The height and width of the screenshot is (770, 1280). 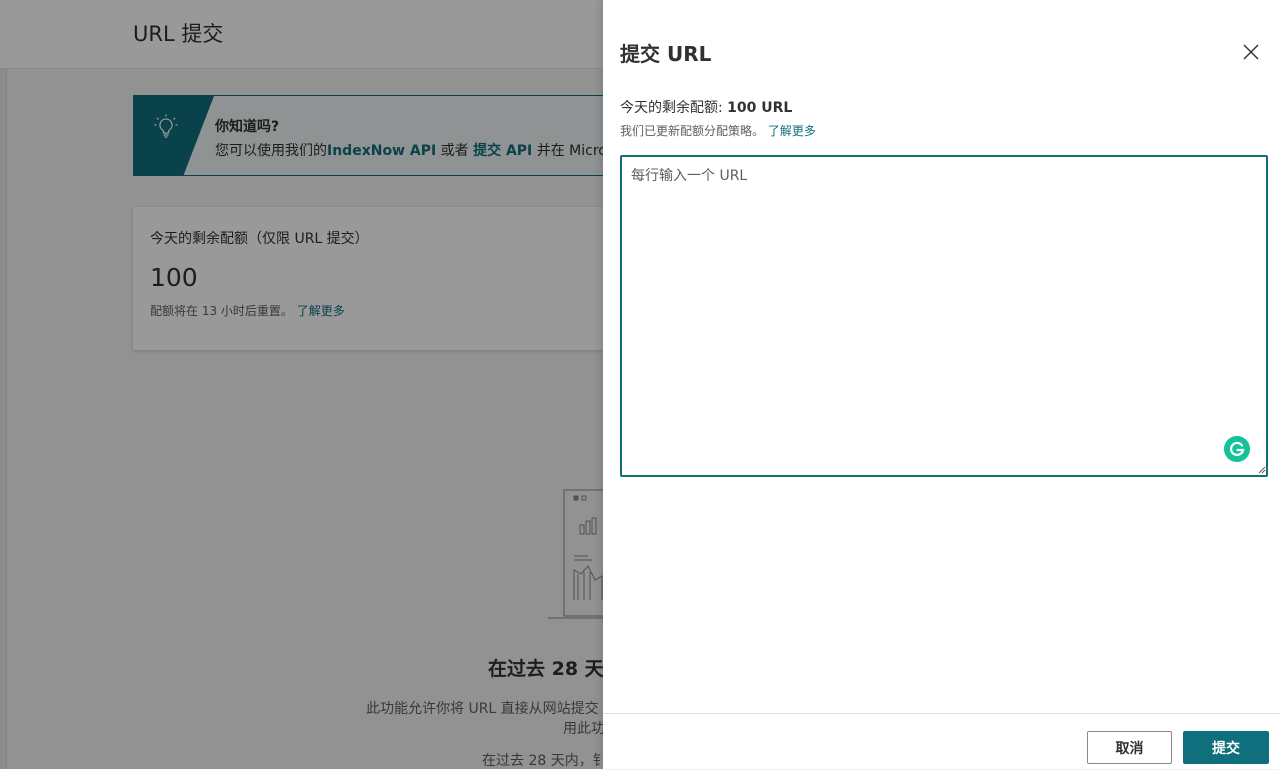 What do you see at coordinates (1262, 470) in the screenshot?
I see `resize-grip-icon` at bounding box center [1262, 470].